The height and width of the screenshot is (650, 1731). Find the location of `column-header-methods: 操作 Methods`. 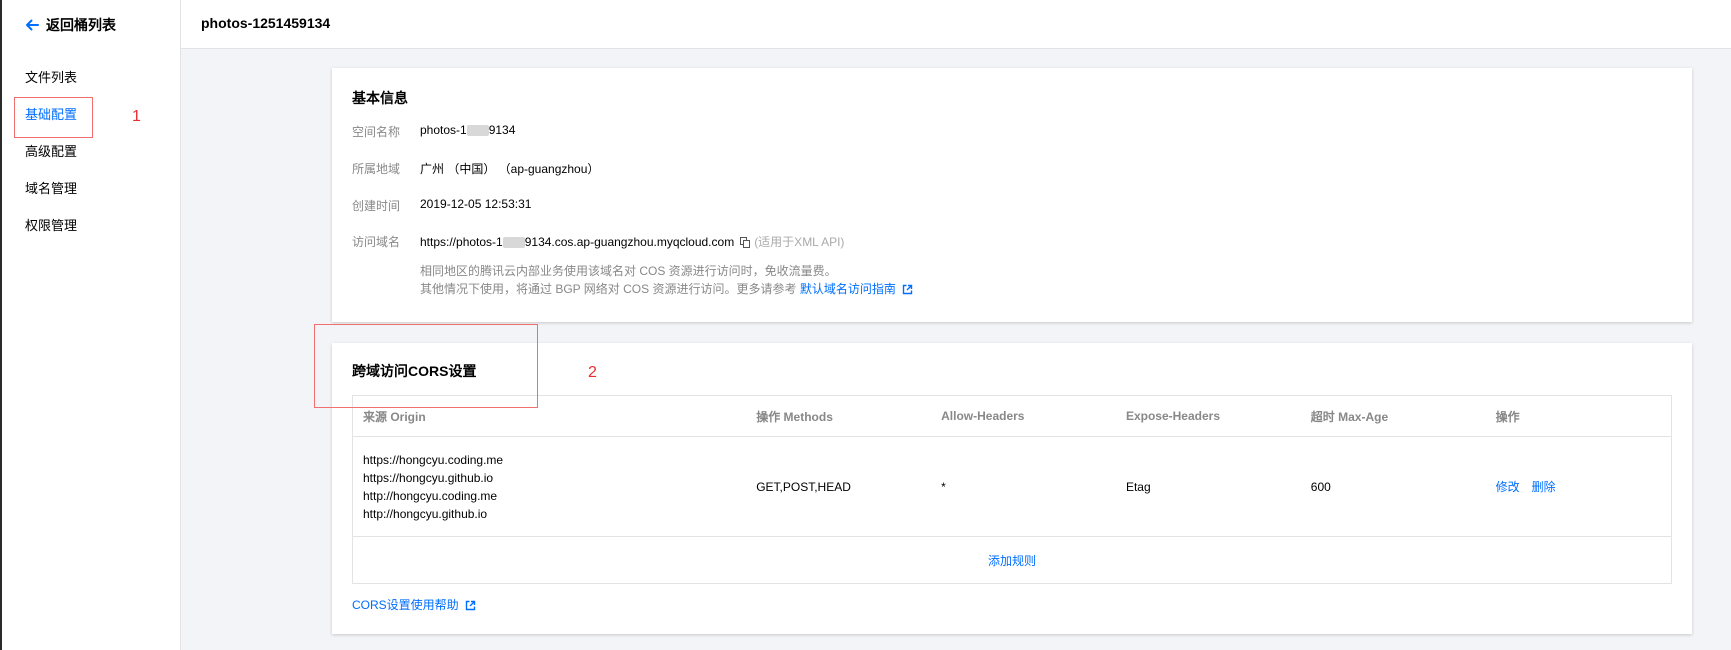

column-header-methods: 操作 Methods is located at coordinates (839, 416).